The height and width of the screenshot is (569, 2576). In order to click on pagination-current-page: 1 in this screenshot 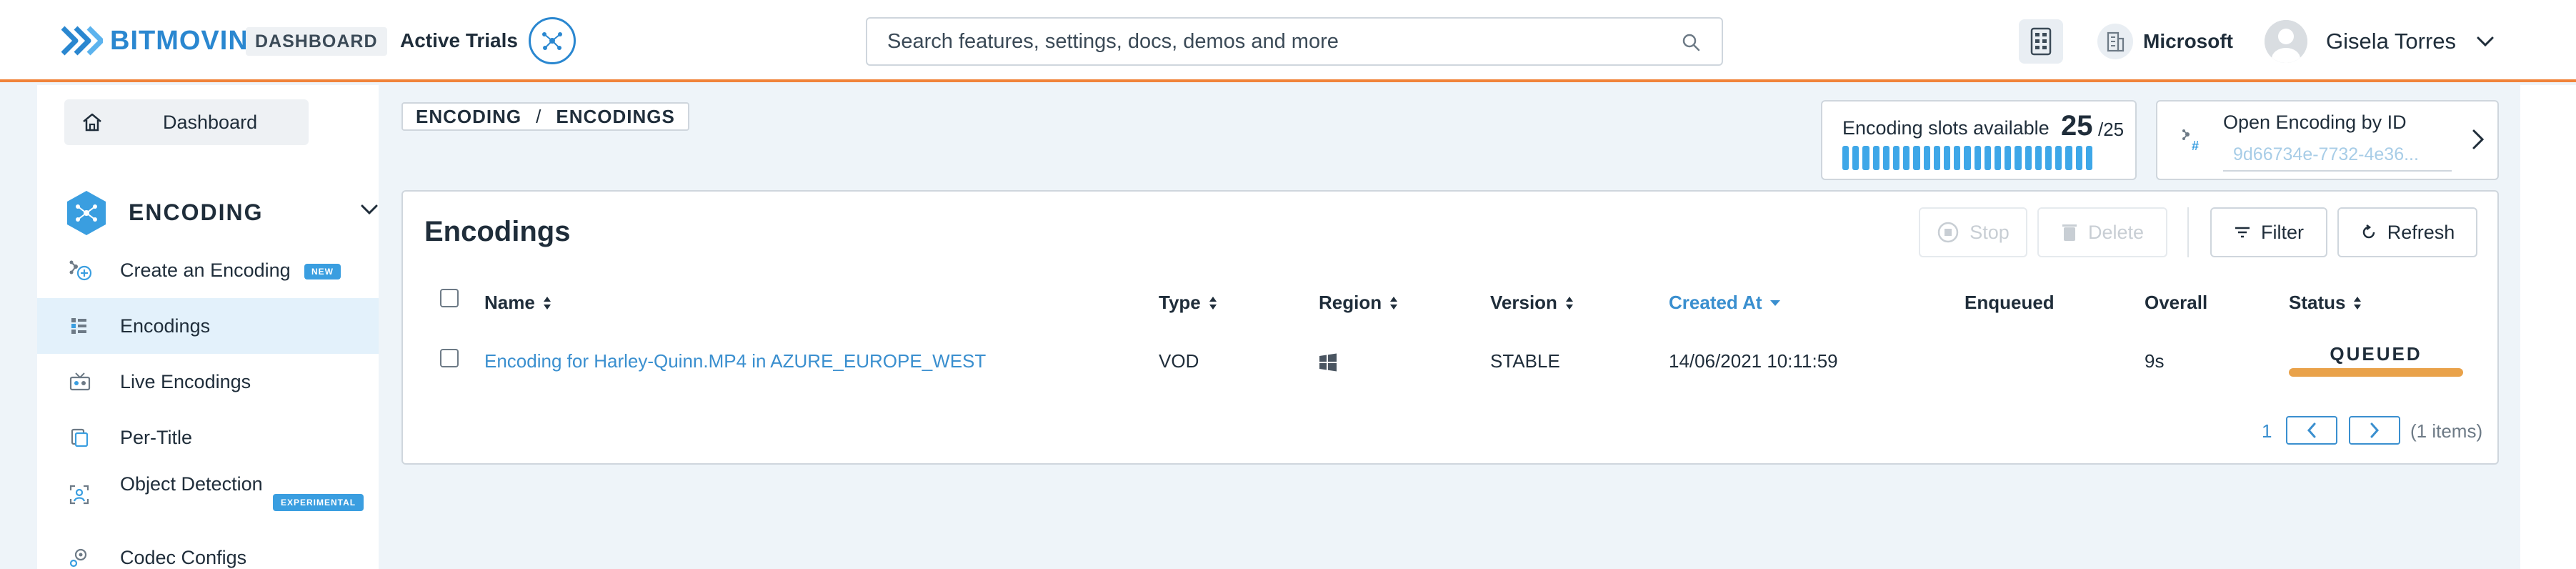, I will do `click(2267, 431)`.